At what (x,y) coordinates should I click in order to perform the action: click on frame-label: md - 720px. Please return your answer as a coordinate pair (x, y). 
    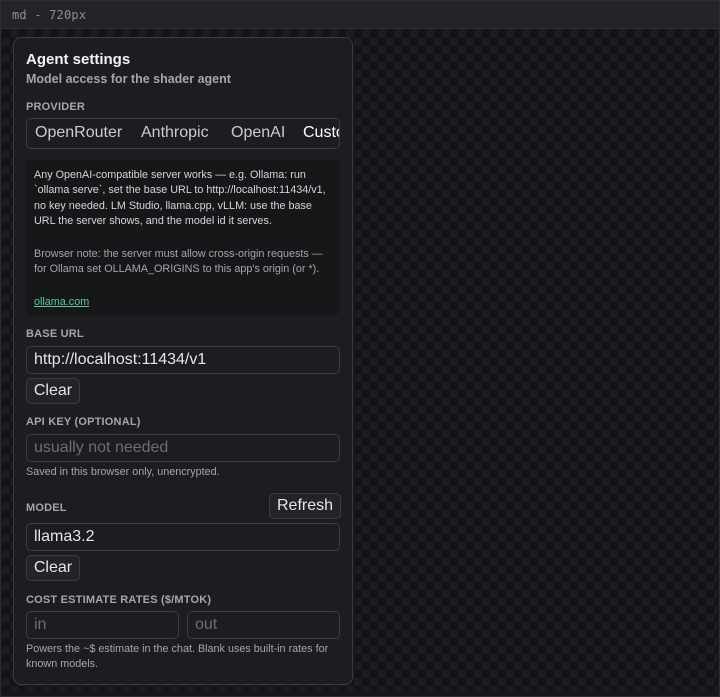
    Looking at the image, I should click on (49, 15).